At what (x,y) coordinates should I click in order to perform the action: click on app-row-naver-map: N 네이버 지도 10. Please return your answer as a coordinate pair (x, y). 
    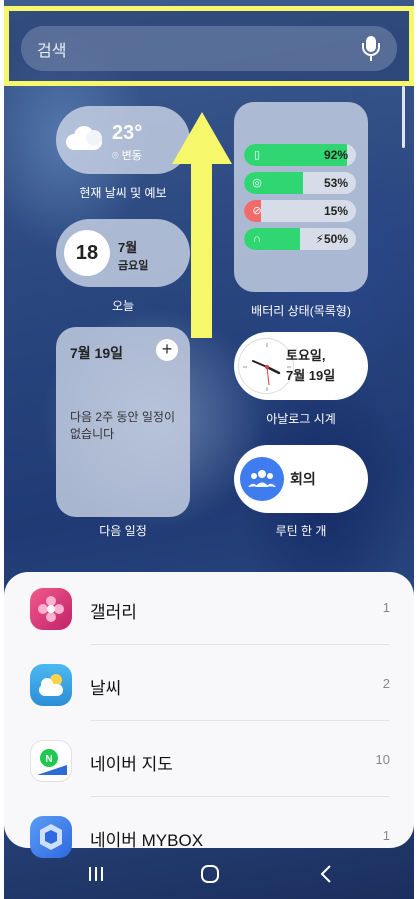
    Looking at the image, I should click on (209, 762).